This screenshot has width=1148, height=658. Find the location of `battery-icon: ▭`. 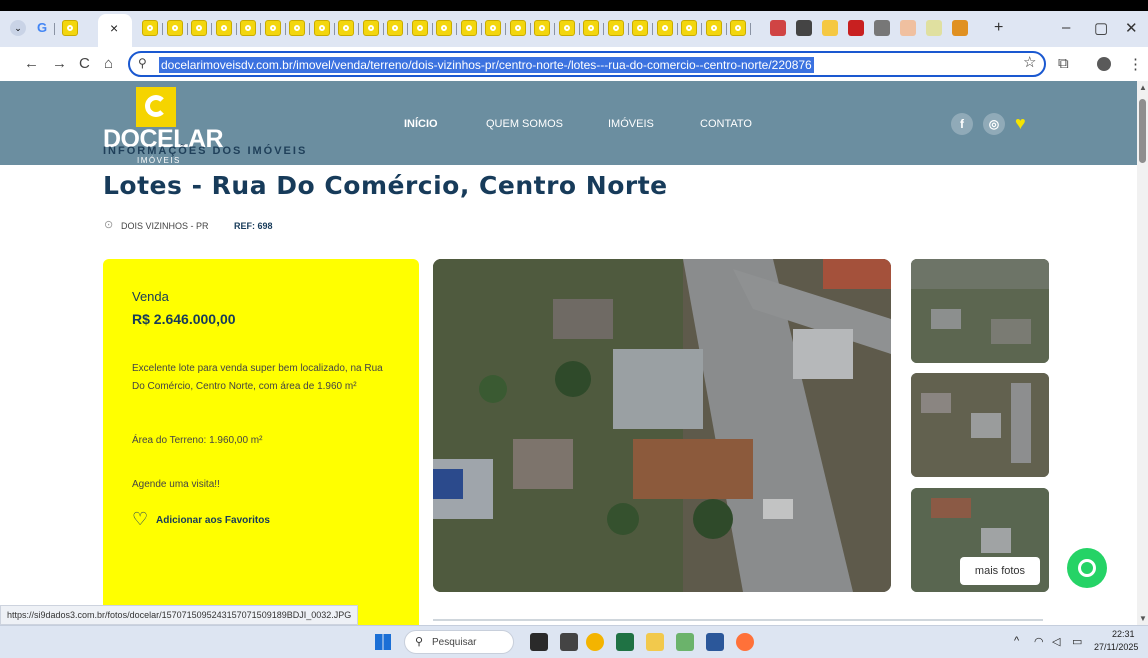

battery-icon: ▭ is located at coordinates (1077, 641).